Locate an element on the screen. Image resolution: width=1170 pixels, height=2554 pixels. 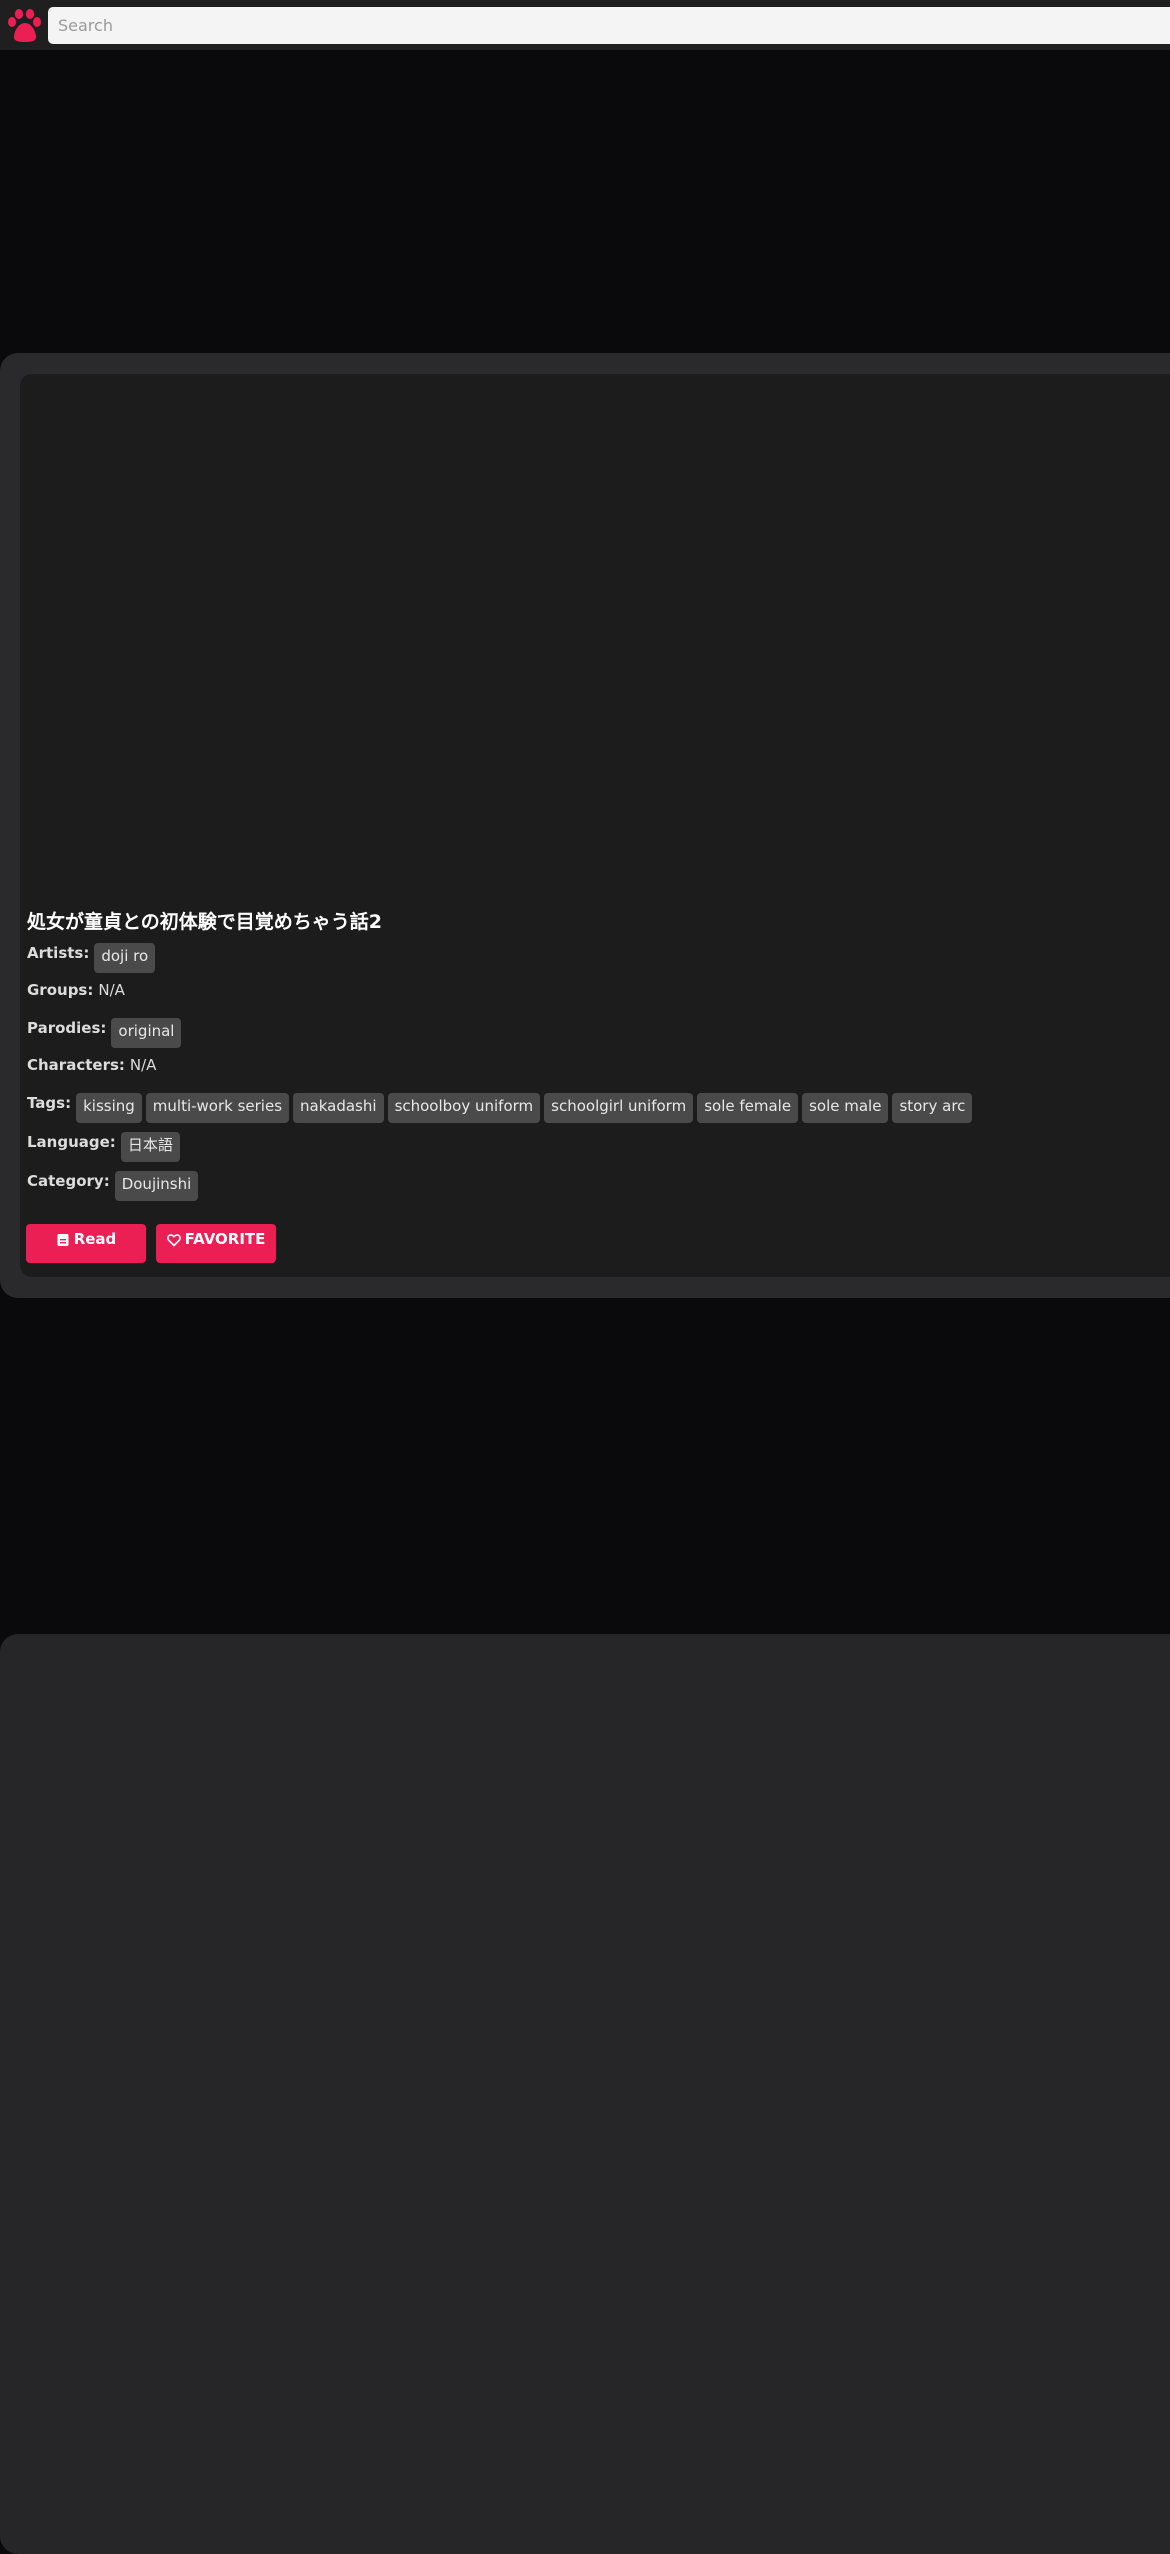
read-button: Read is located at coordinates (86, 1243).